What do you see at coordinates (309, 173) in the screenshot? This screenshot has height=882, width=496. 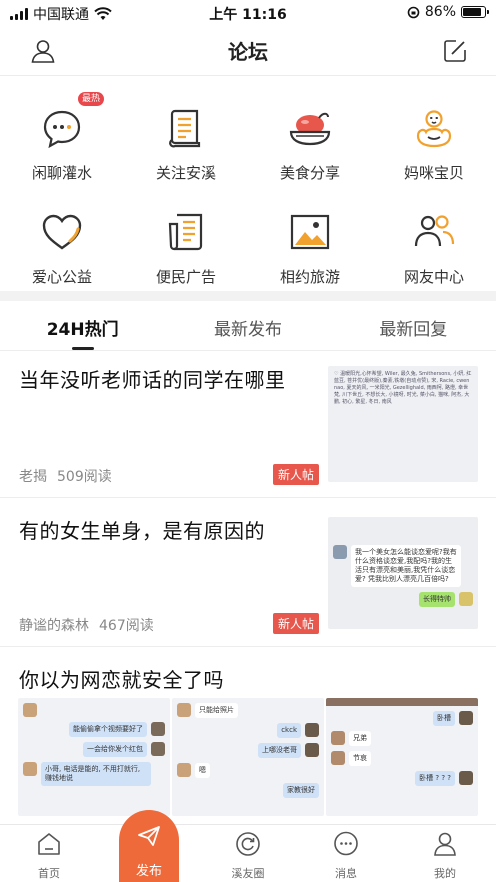 I see `category-label: 美食分享` at bounding box center [309, 173].